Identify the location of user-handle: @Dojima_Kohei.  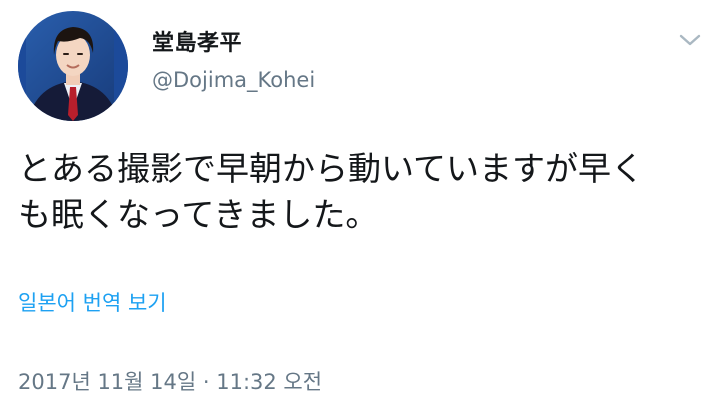
(233, 80).